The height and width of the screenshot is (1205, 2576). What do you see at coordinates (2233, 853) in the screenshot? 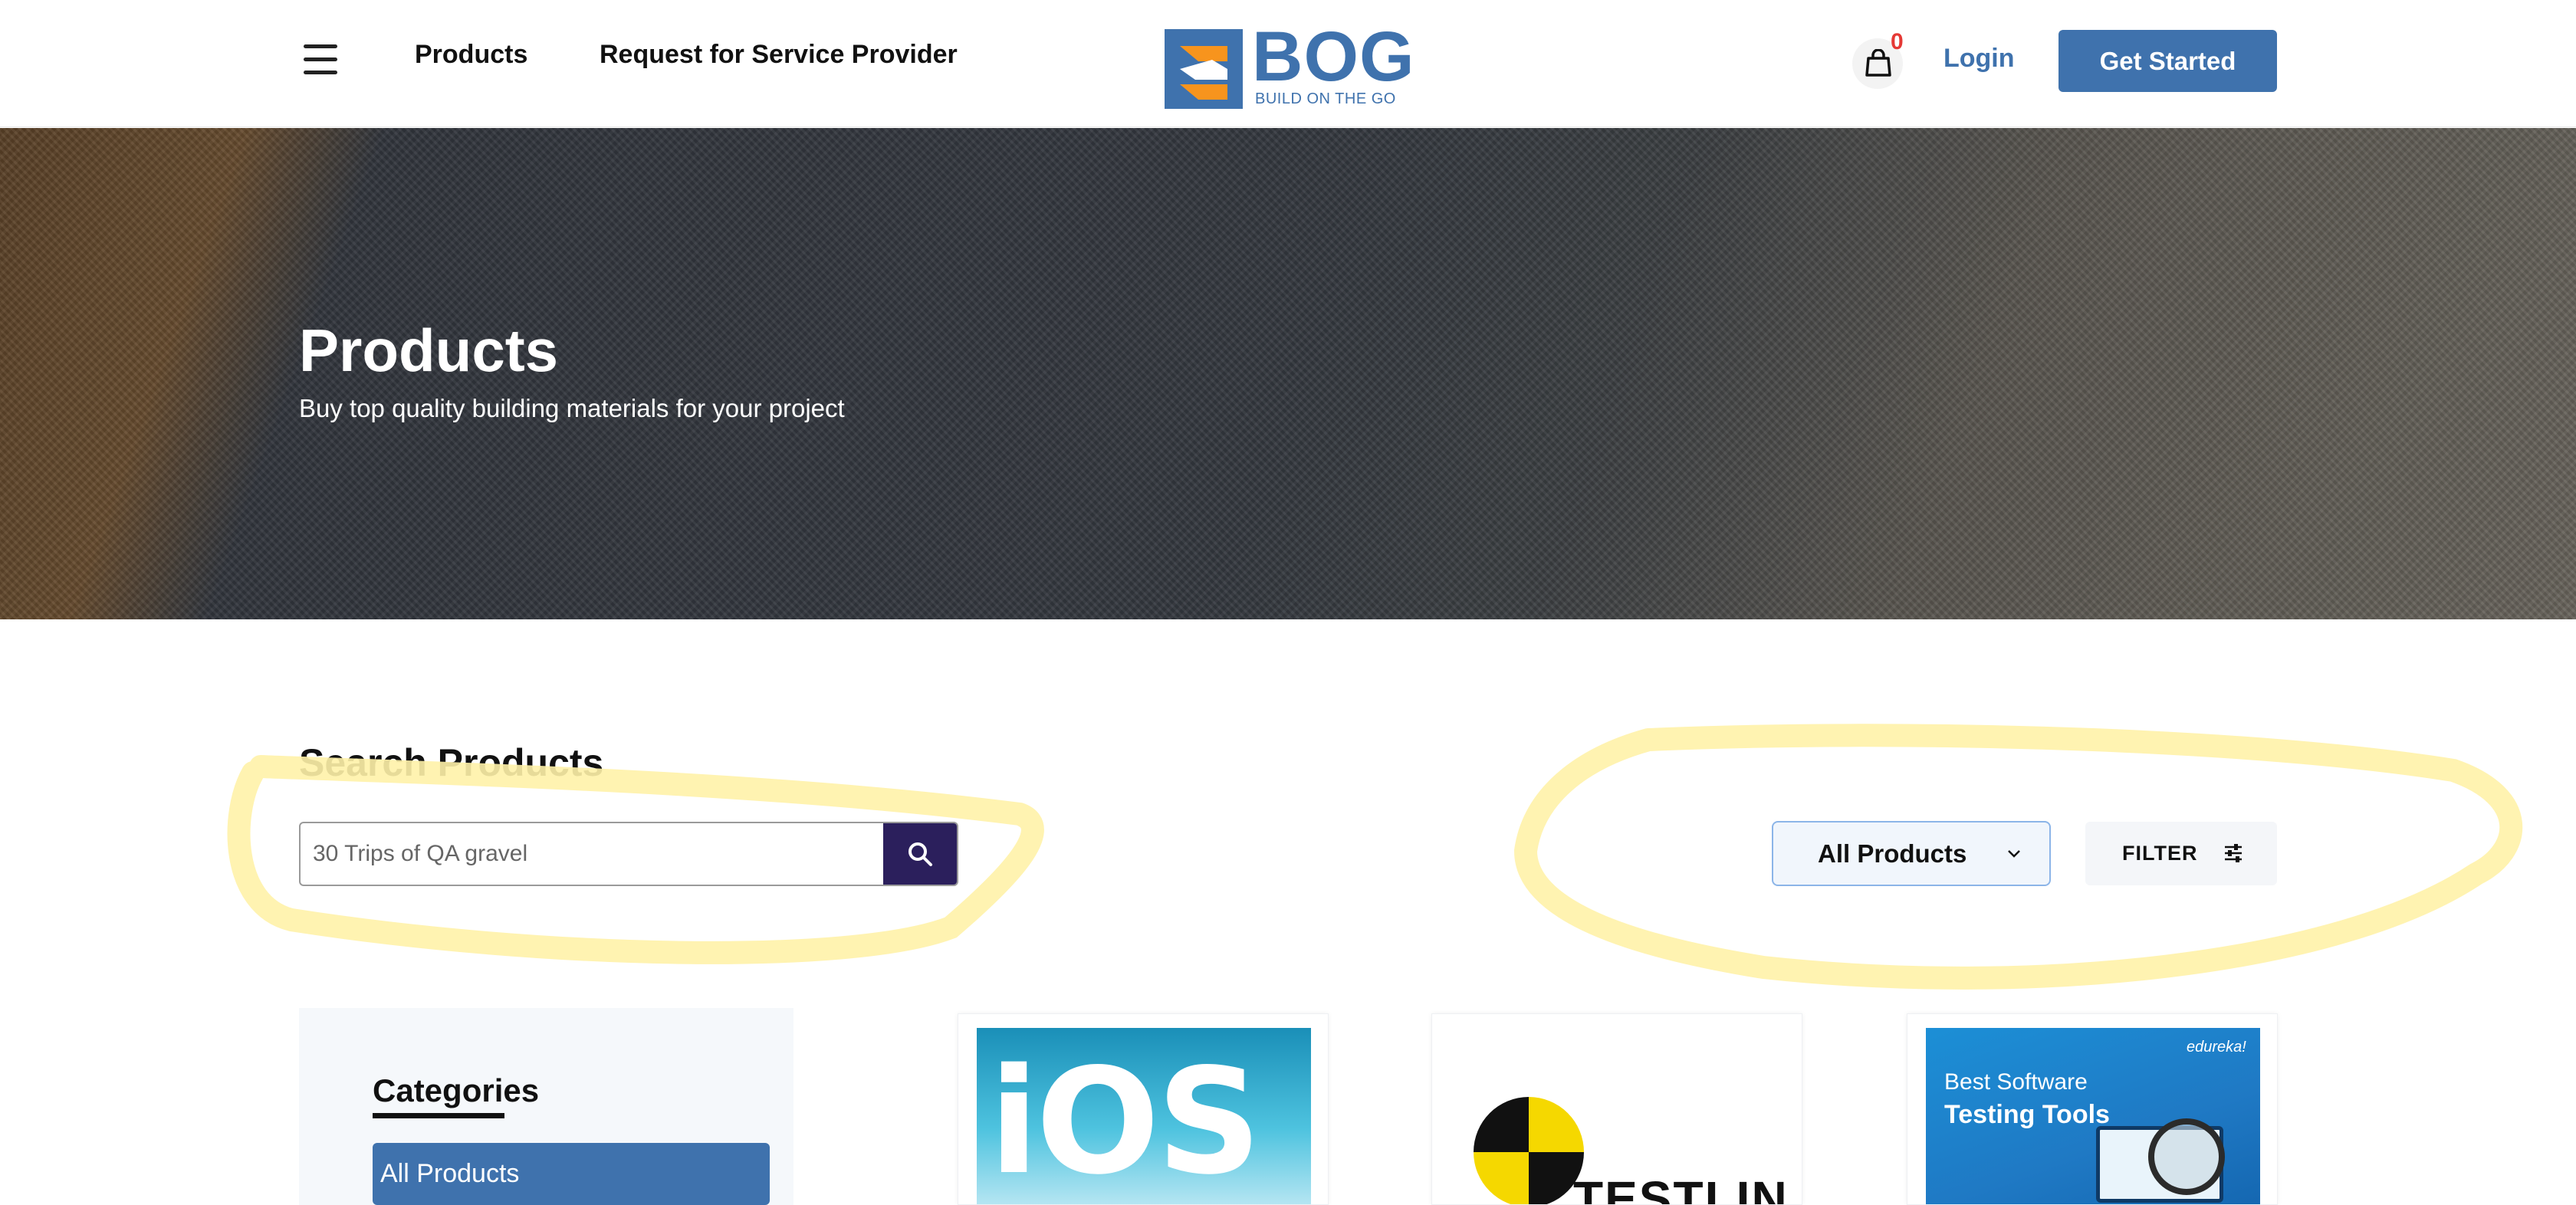
I see `sliders-icon` at bounding box center [2233, 853].